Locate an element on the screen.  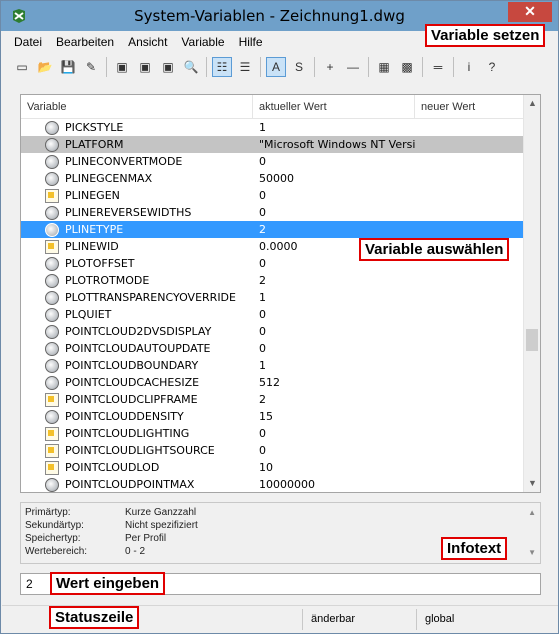
sort-alpha-icon: A is located at coordinates (276, 67).